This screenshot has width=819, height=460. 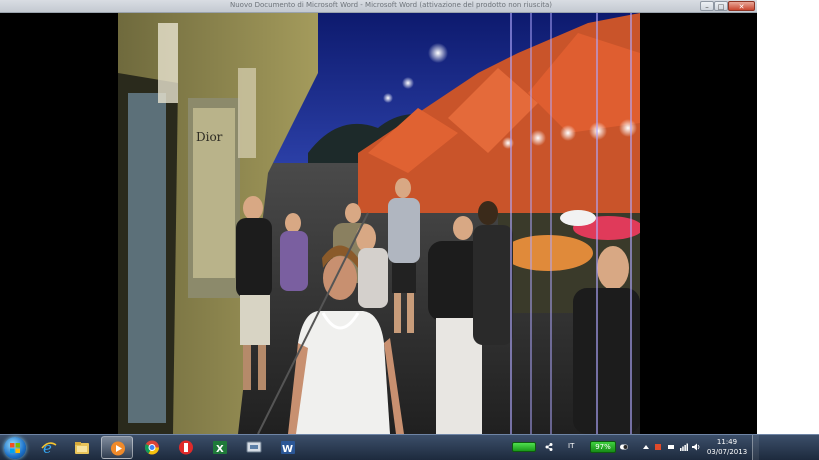 I want to click on battery-indicator-icon, so click(x=524, y=447).